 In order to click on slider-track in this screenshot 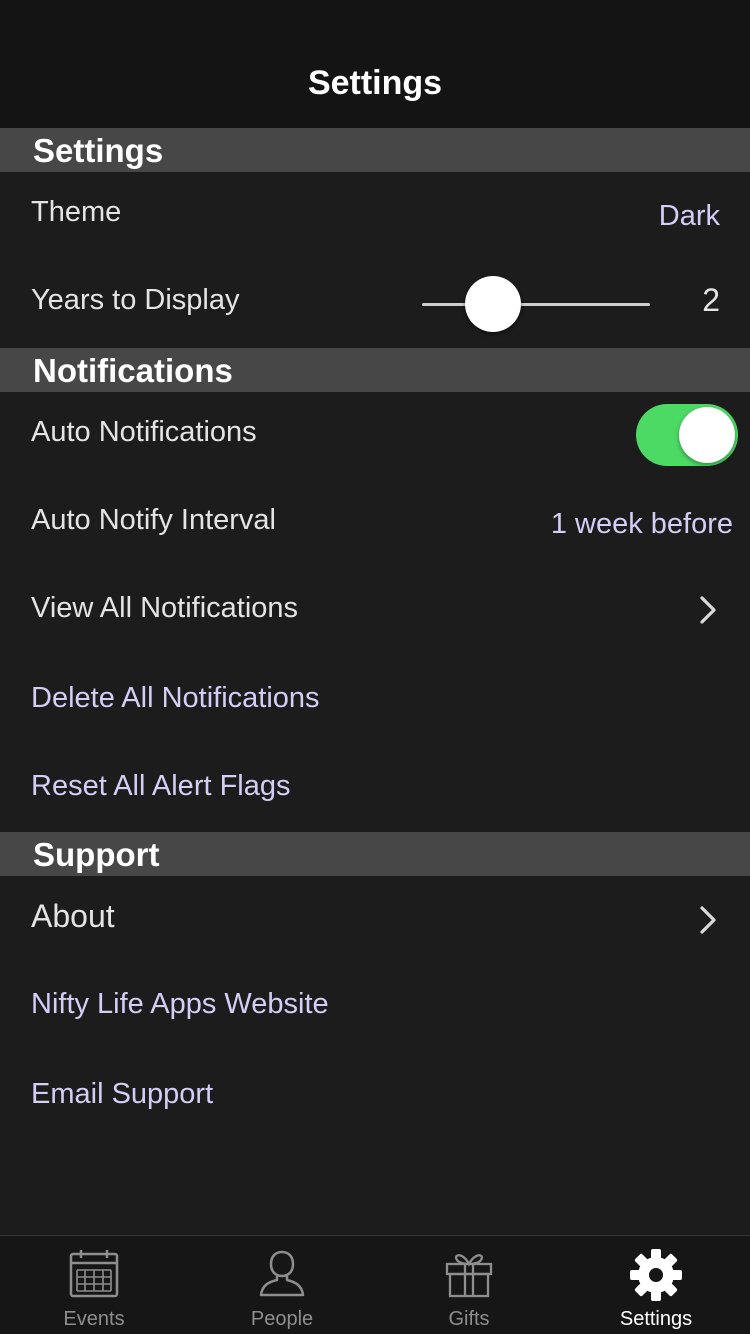, I will do `click(536, 304)`.